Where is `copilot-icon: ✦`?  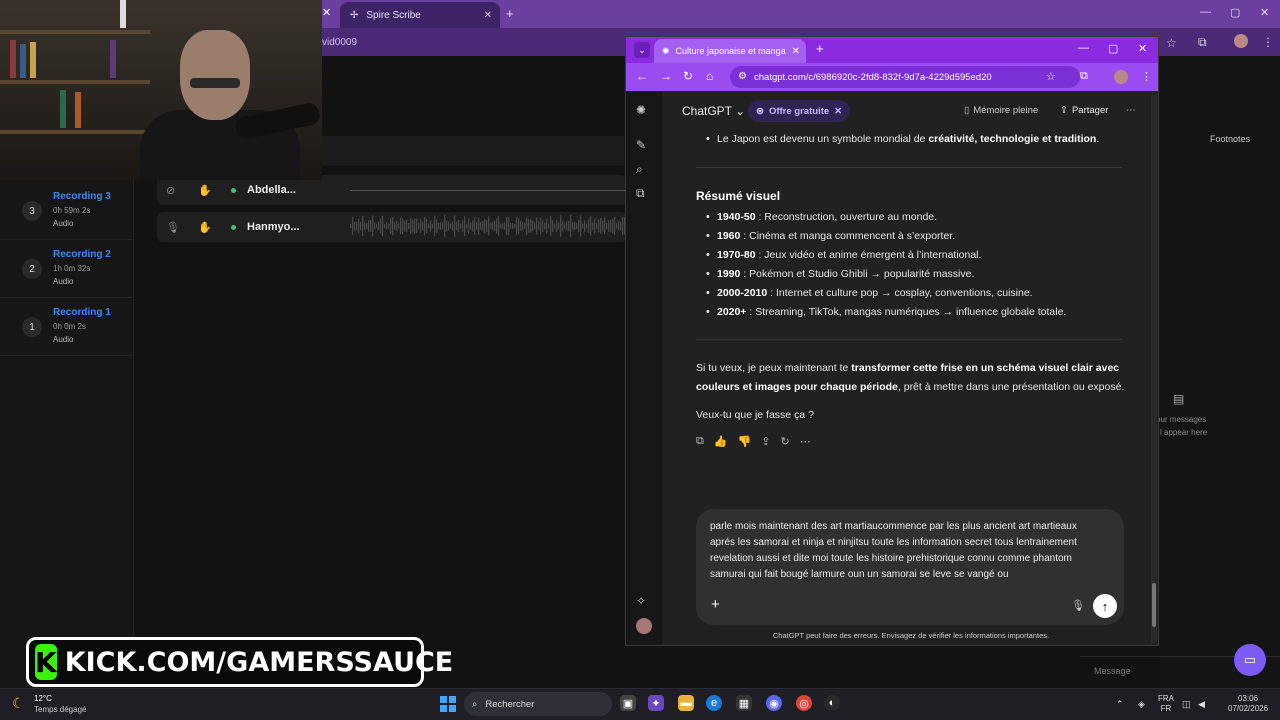
copilot-icon: ✦ is located at coordinates (656, 703).